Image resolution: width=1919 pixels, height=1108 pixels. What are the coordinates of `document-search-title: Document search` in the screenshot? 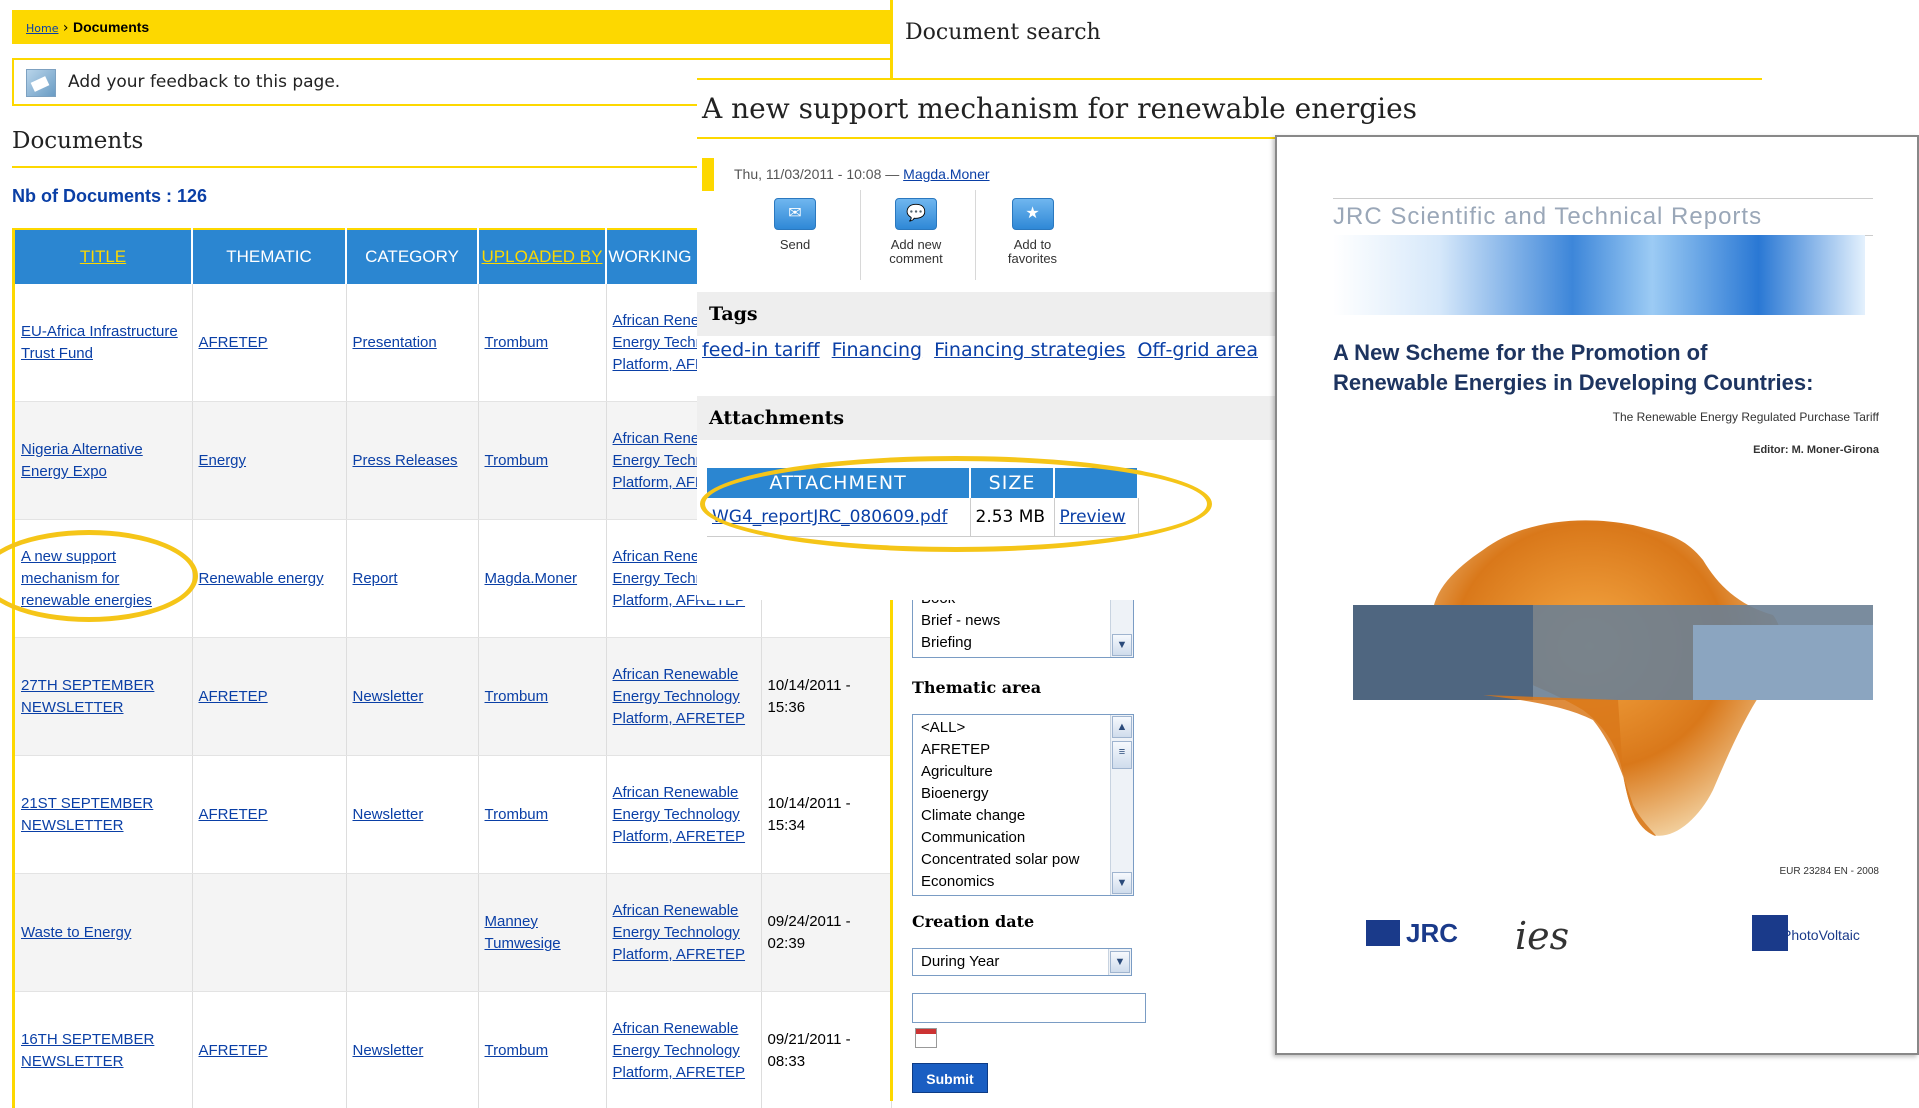 It's located at (1003, 33).